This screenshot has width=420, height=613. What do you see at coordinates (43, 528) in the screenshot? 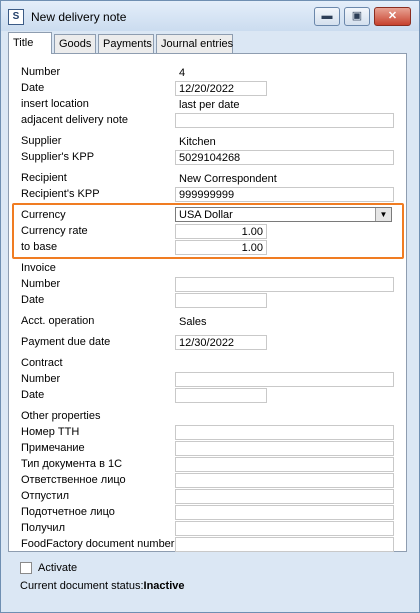
I see `received-by-label: Получил` at bounding box center [43, 528].